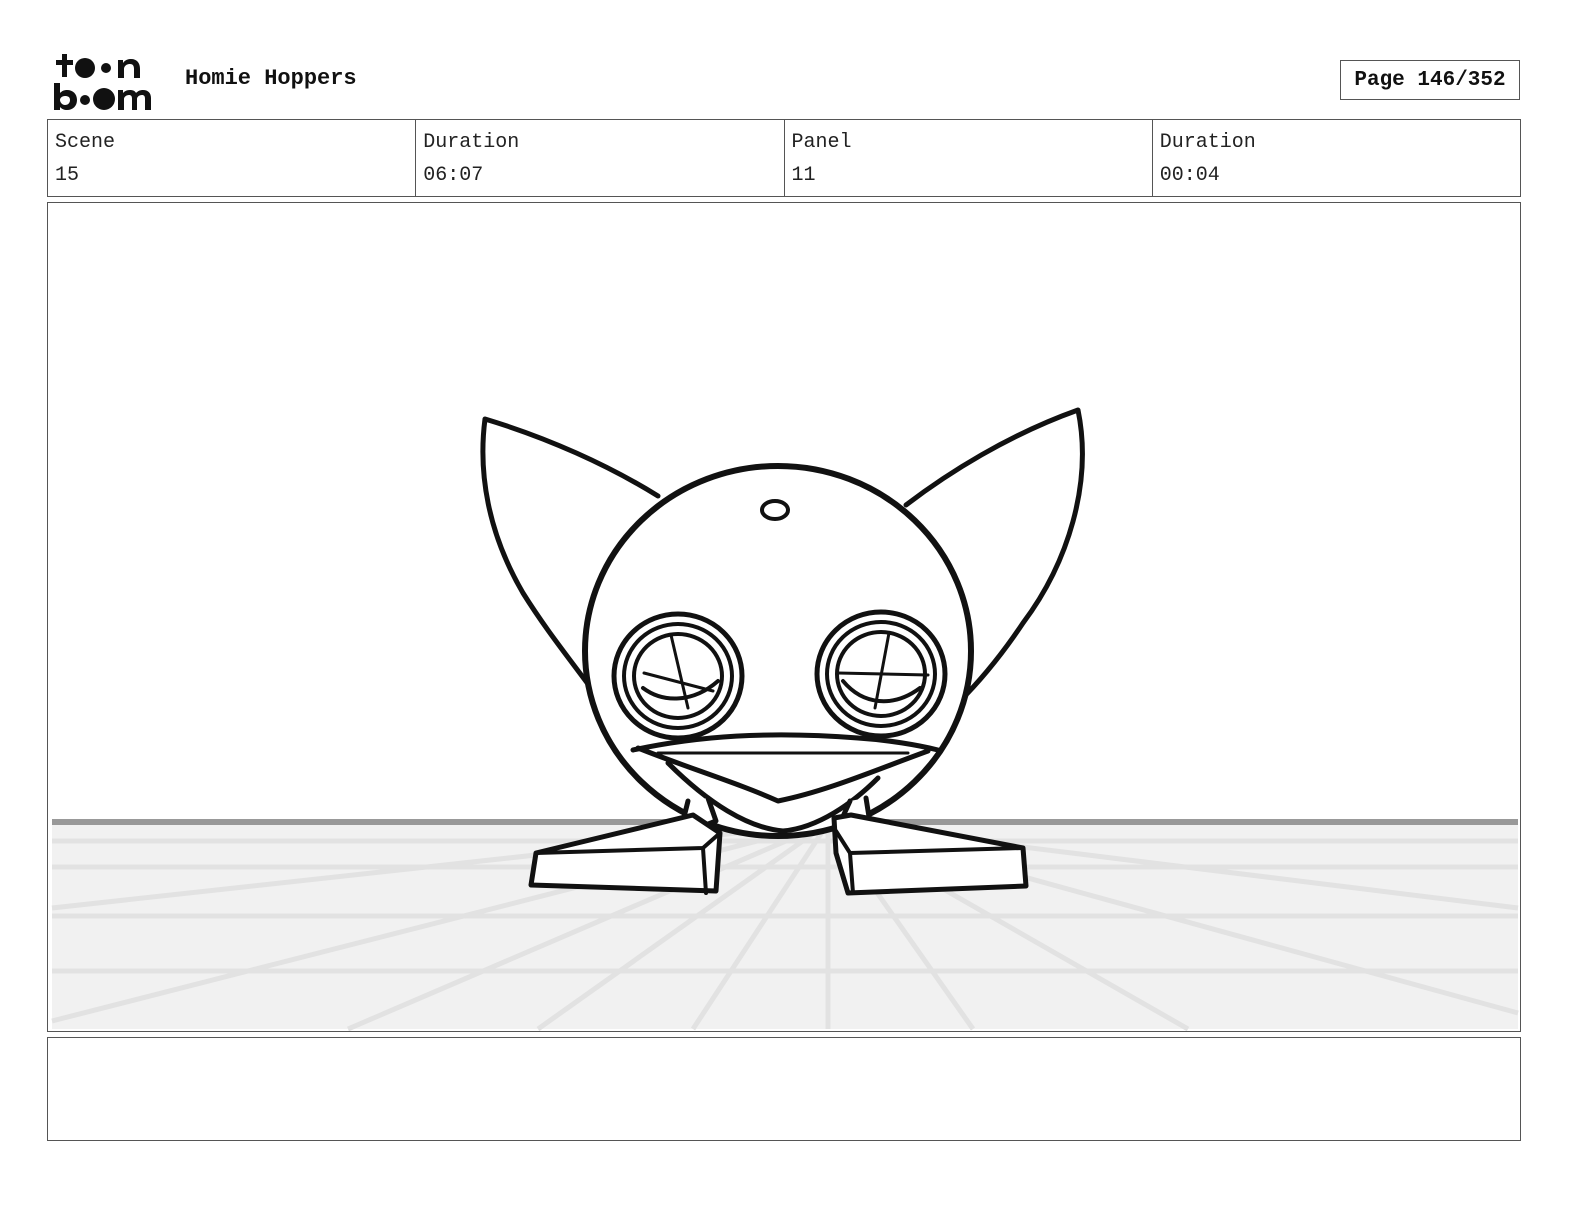 The image size is (1584, 1224). Describe the element at coordinates (784, 1089) in the screenshot. I see `notes-box` at that location.